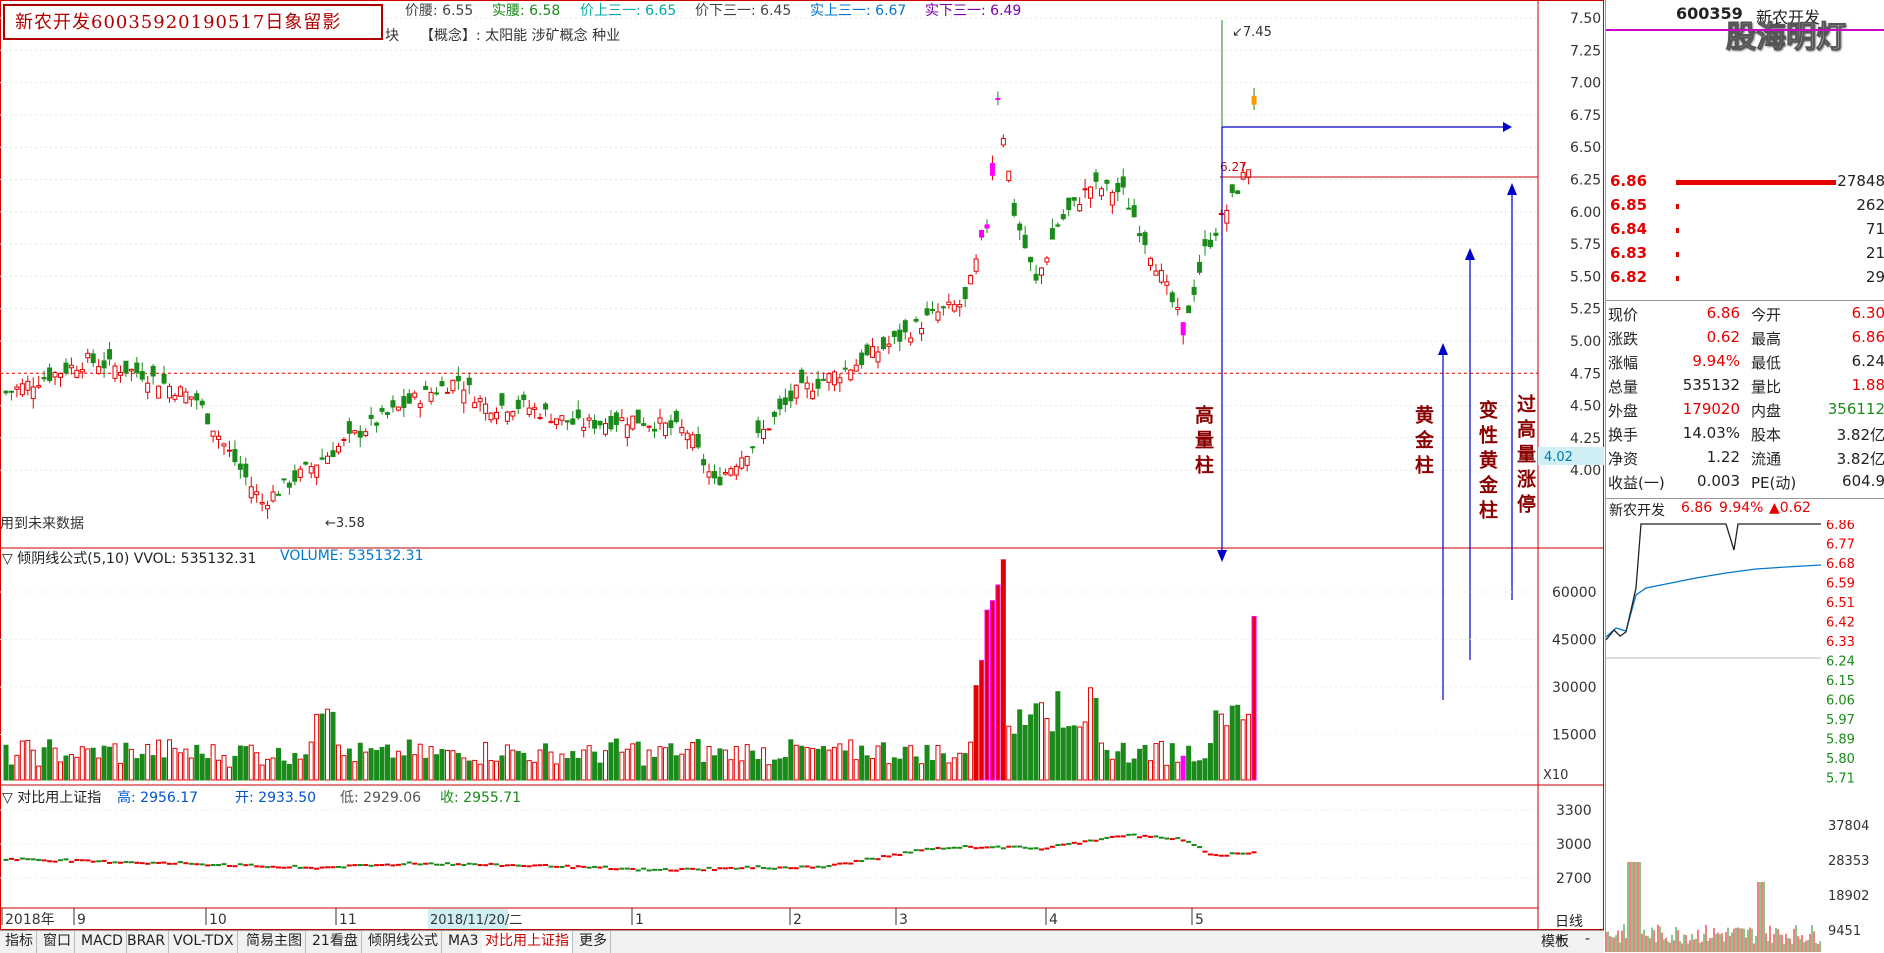 Image resolution: width=1884 pixels, height=953 pixels. Describe the element at coordinates (1774, 483) in the screenshot. I see `quote-label: PE(动)` at that location.